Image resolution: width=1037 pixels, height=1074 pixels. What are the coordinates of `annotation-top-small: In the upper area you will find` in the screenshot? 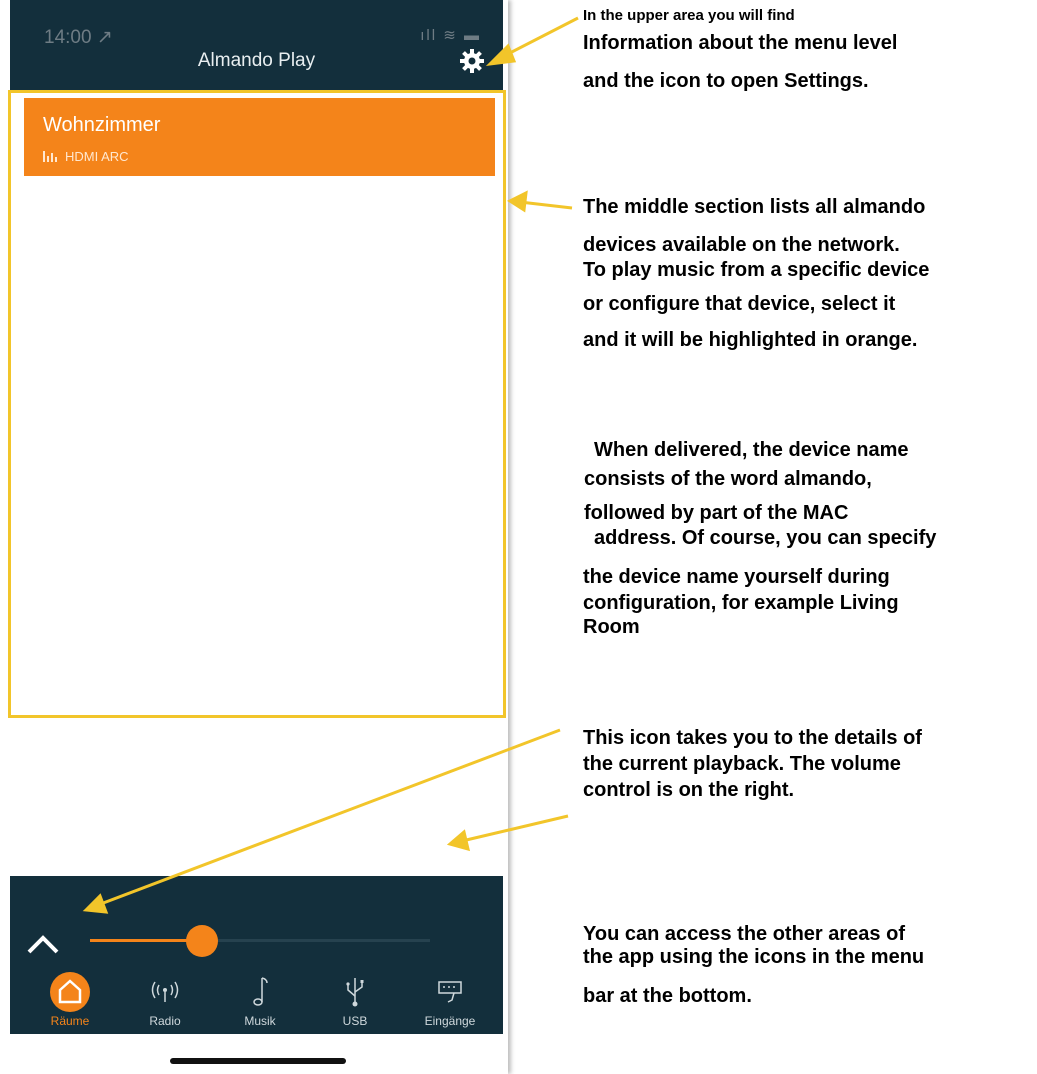 It's located at (689, 15).